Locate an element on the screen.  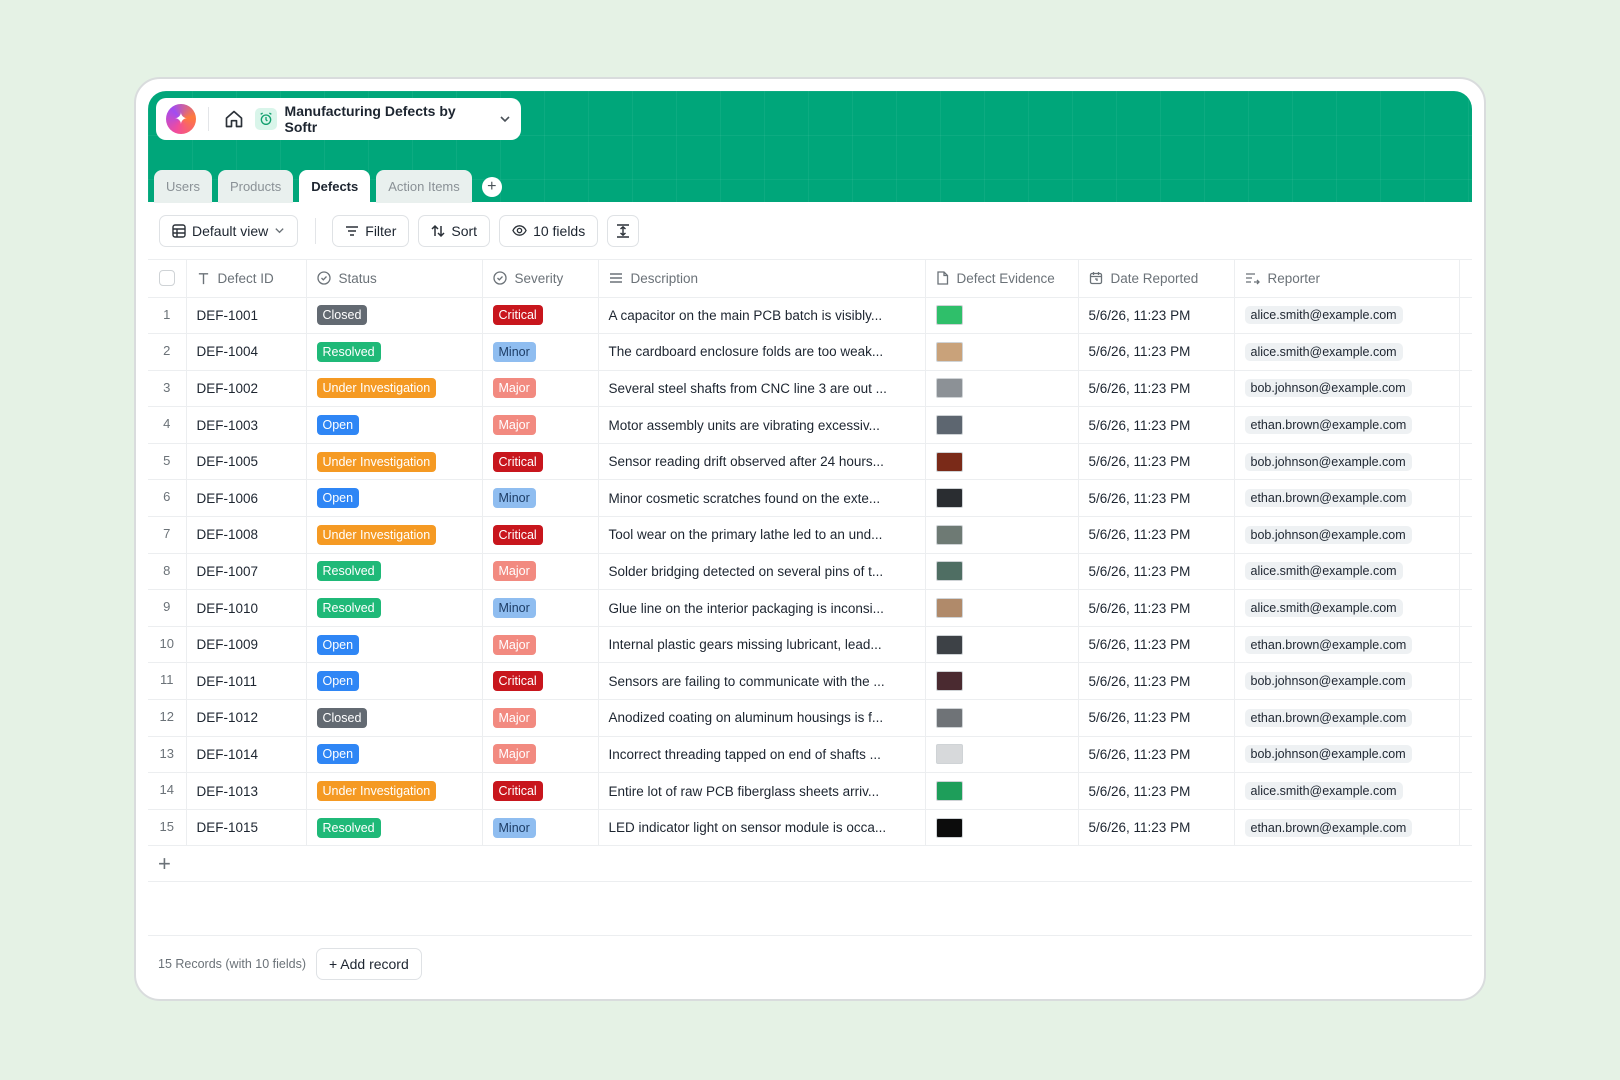
defect-id-cell: DEF-1004 is located at coordinates (246, 352).